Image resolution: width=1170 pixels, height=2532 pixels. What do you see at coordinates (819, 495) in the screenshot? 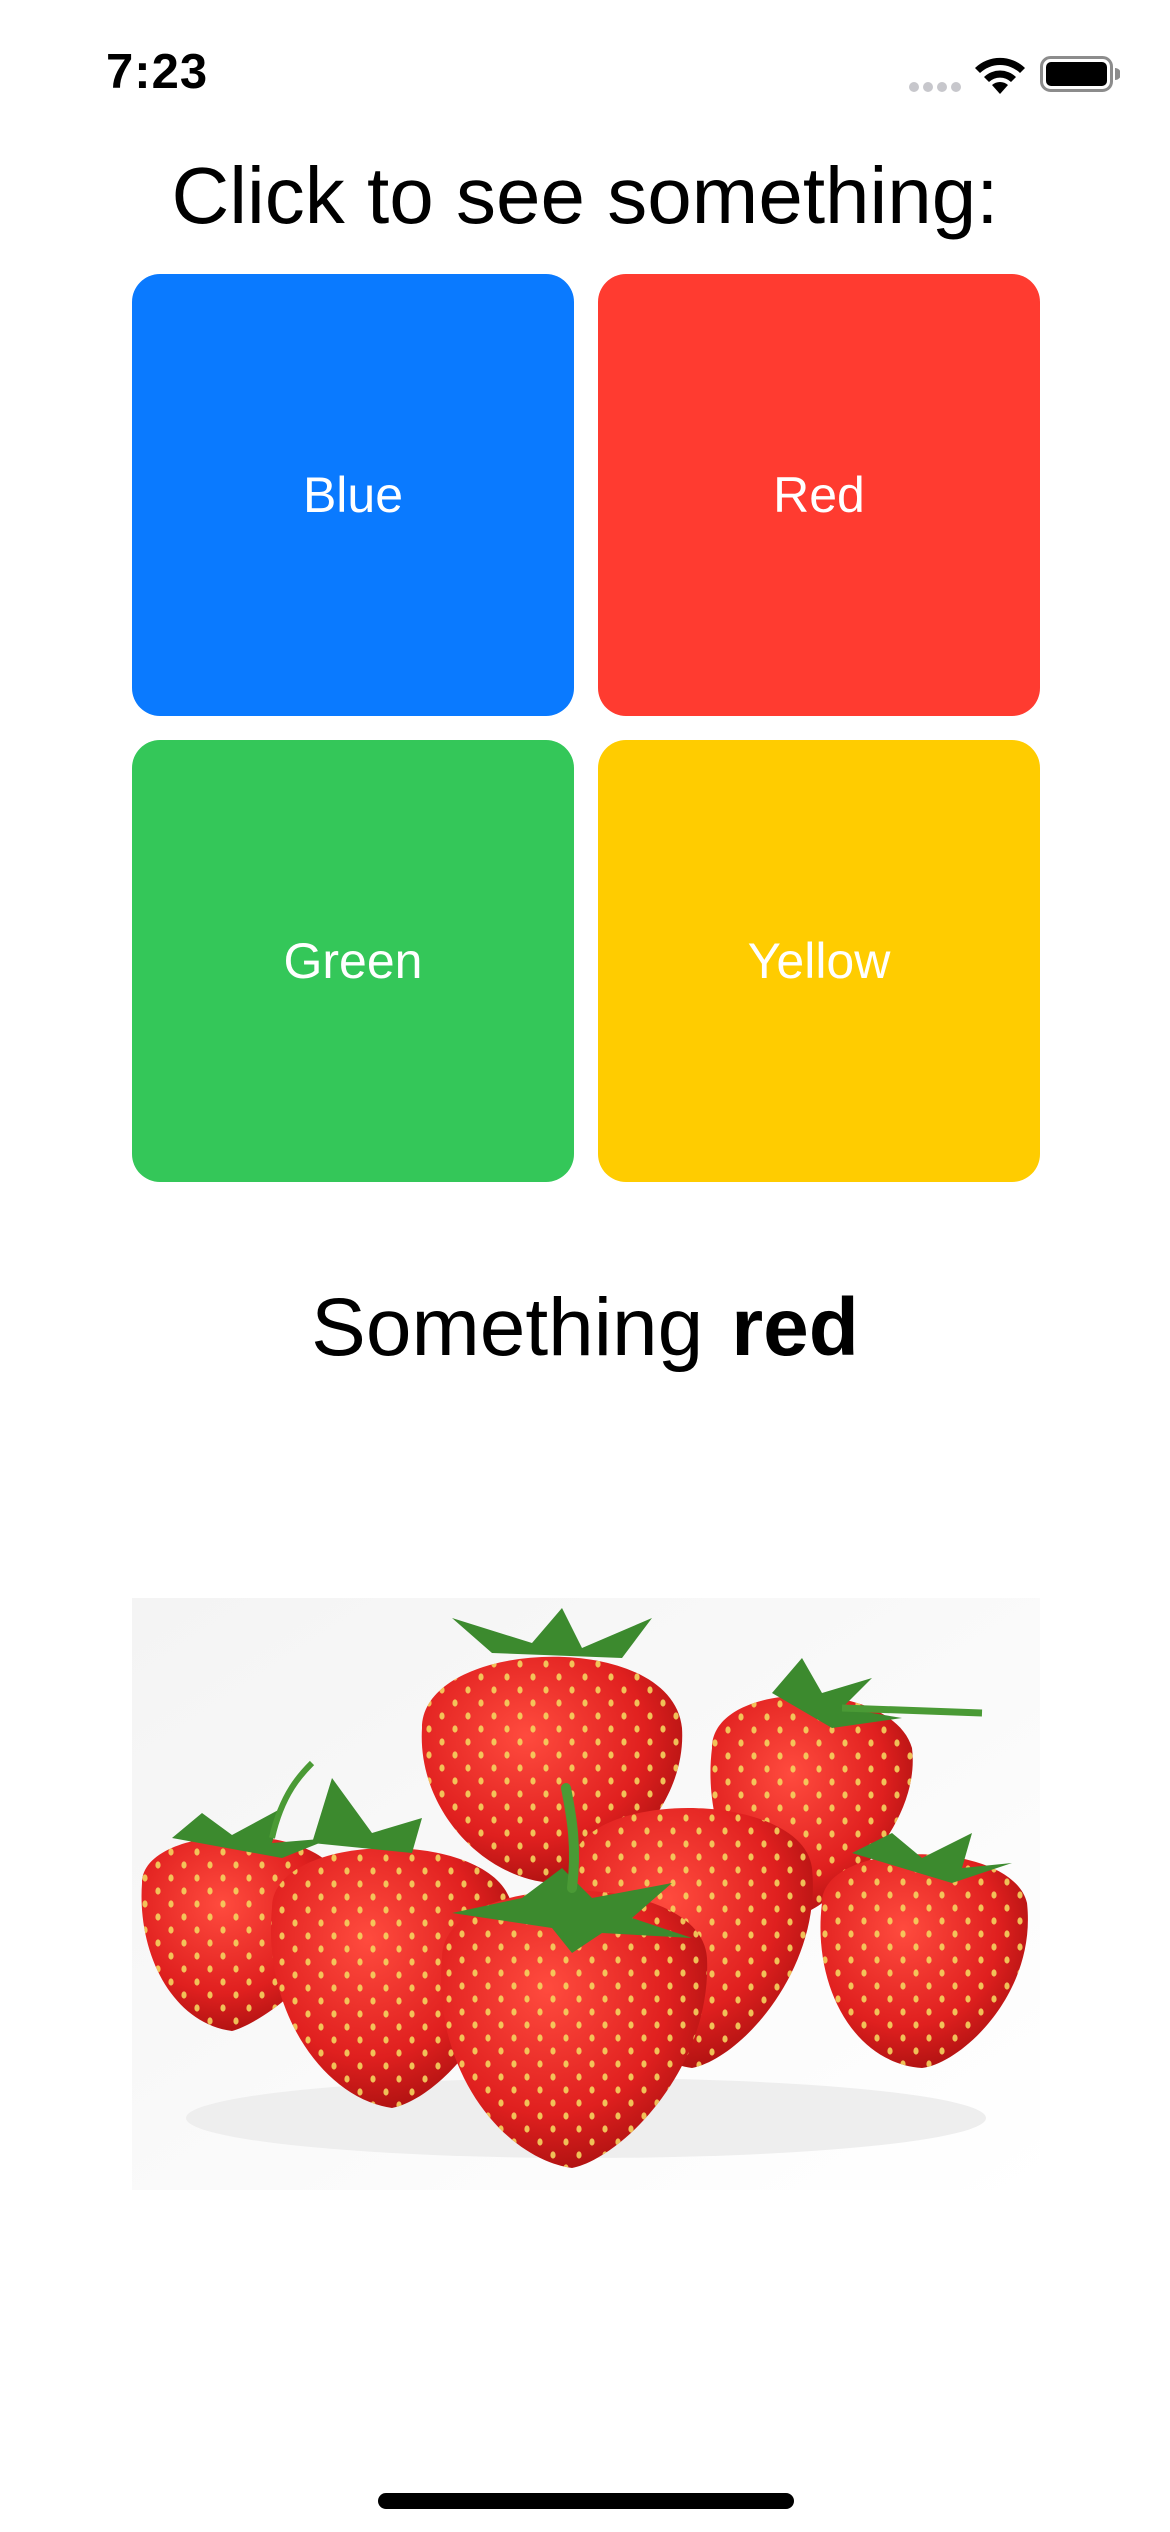
I see `red-button: Red` at bounding box center [819, 495].